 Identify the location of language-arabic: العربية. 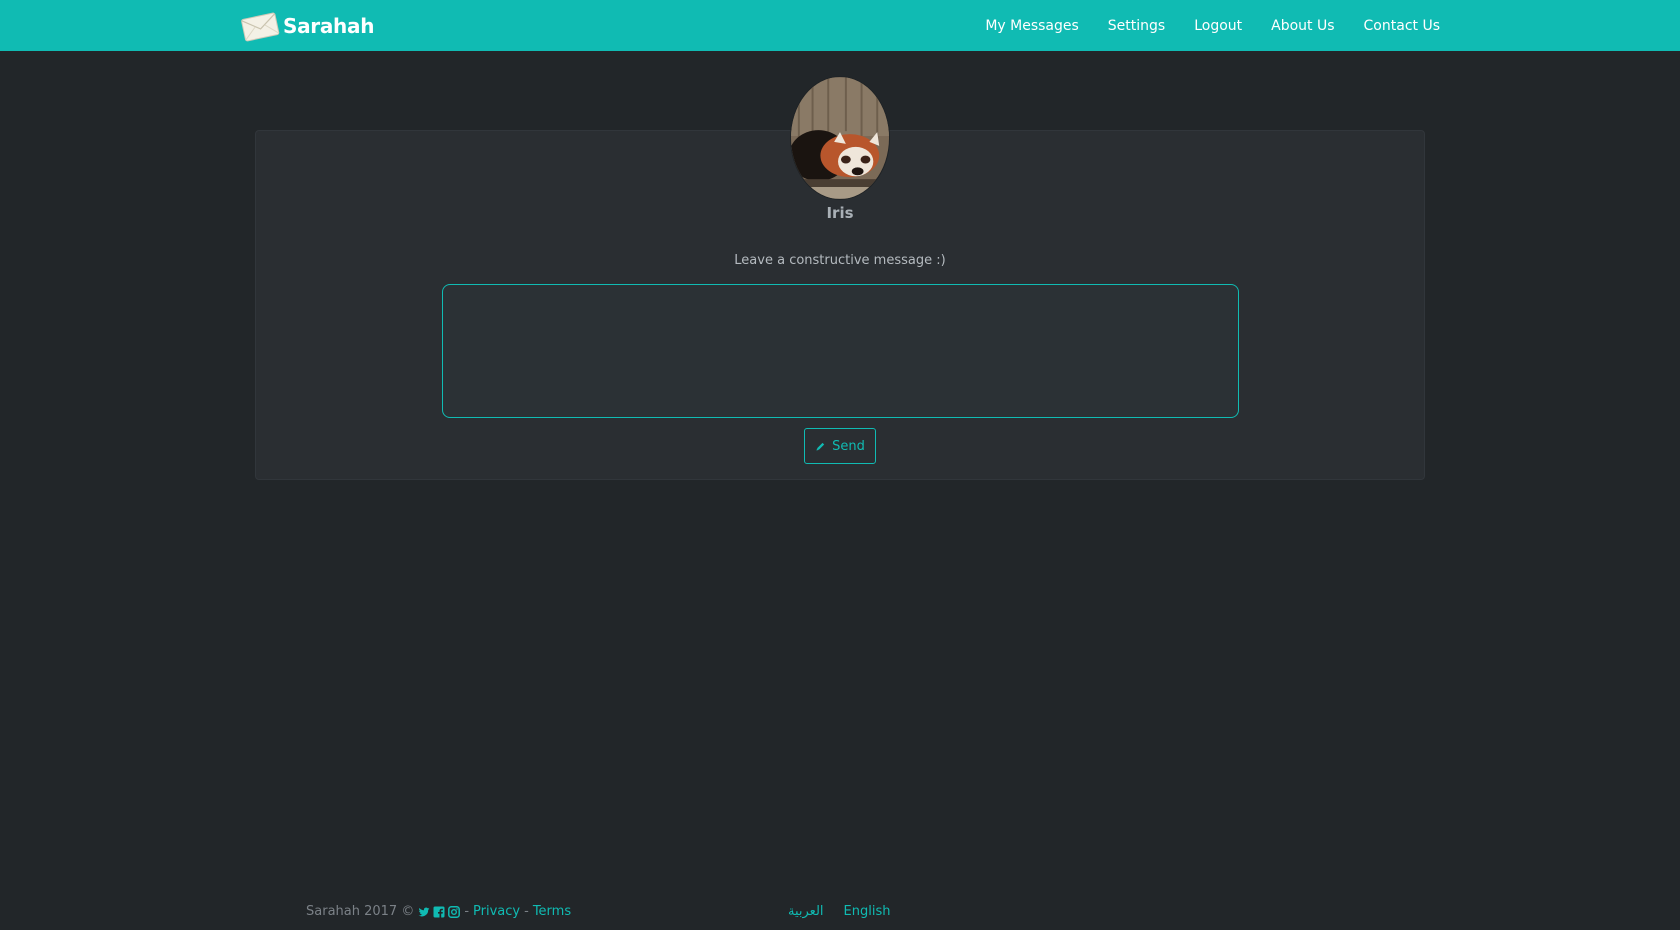
(806, 911).